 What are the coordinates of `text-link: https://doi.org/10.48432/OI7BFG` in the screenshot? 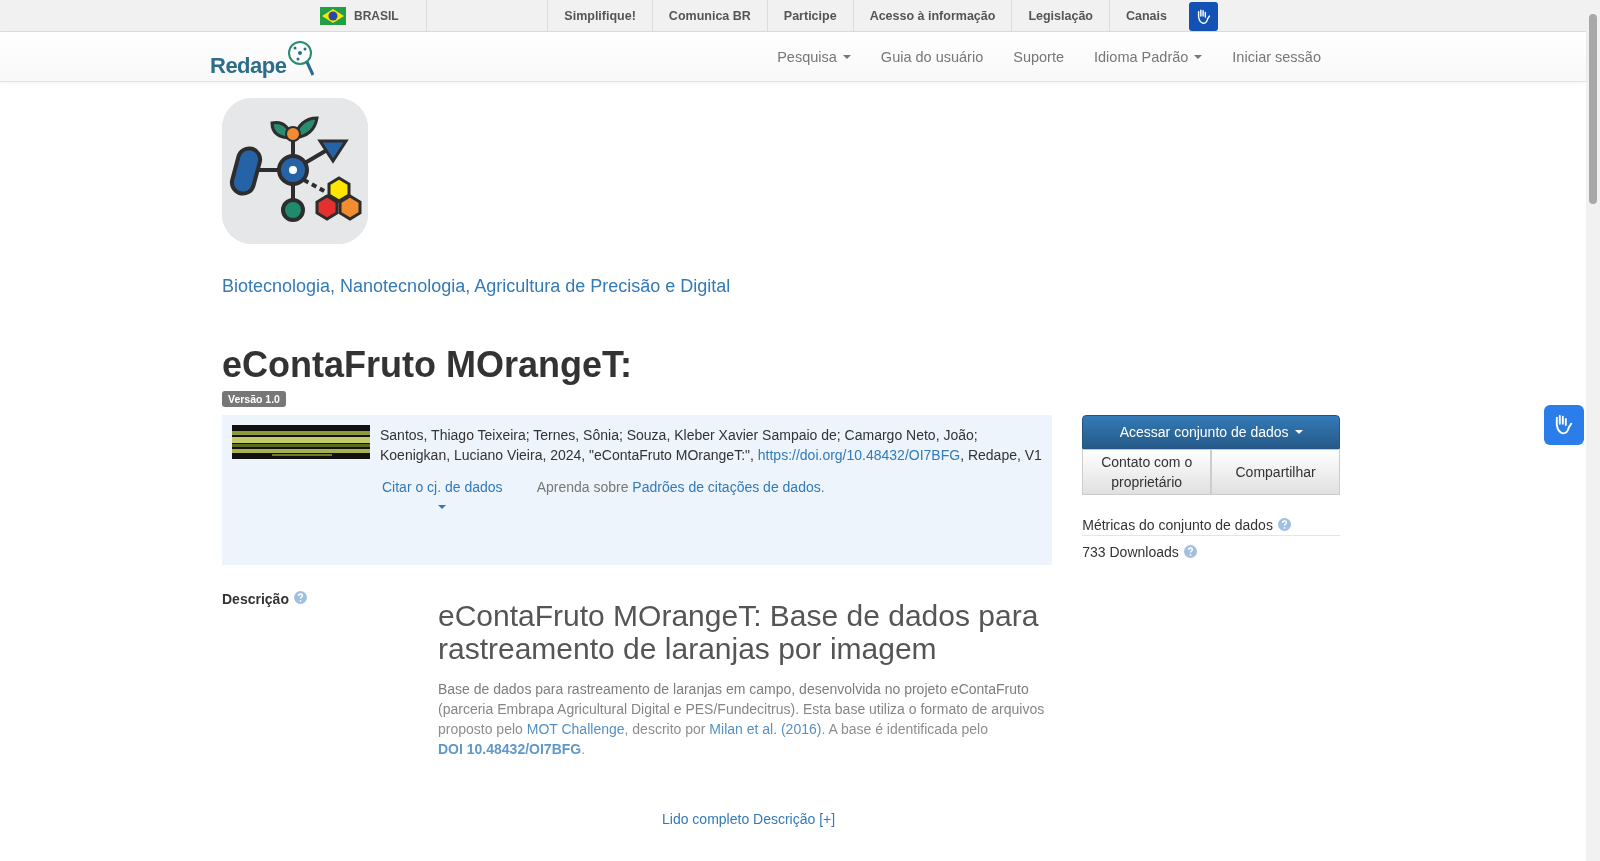 It's located at (859, 454).